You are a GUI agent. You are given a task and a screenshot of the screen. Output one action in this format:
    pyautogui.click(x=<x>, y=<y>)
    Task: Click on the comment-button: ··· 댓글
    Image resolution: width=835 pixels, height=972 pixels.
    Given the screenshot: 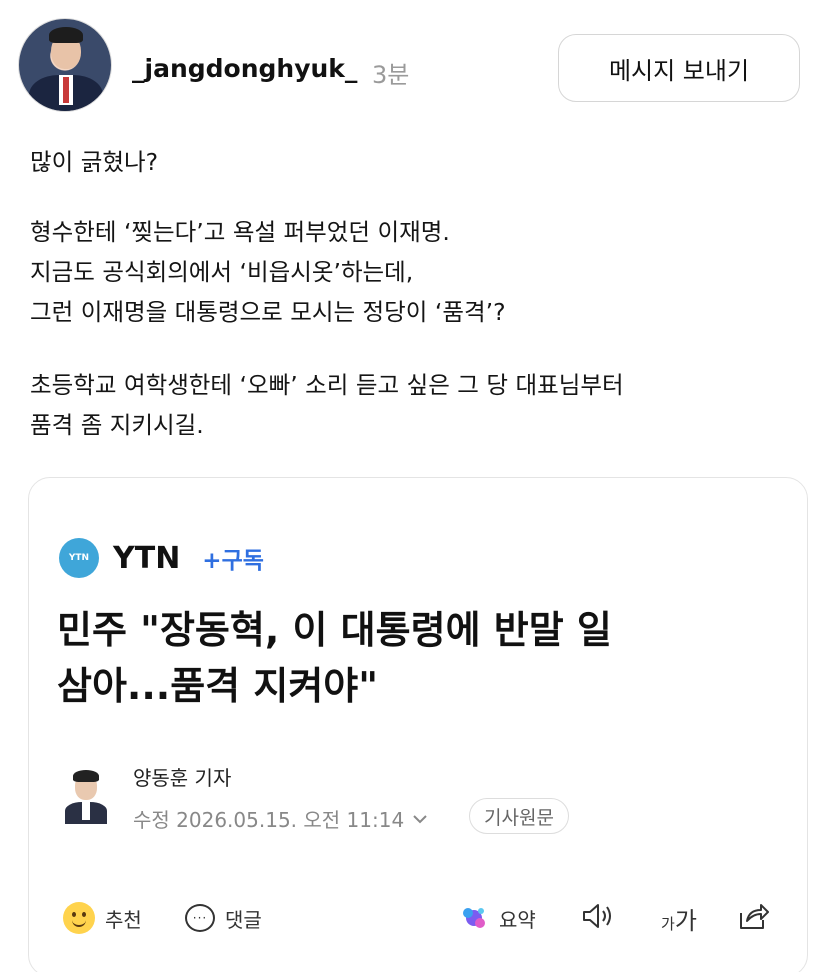 What is the action you would take?
    pyautogui.click(x=223, y=918)
    